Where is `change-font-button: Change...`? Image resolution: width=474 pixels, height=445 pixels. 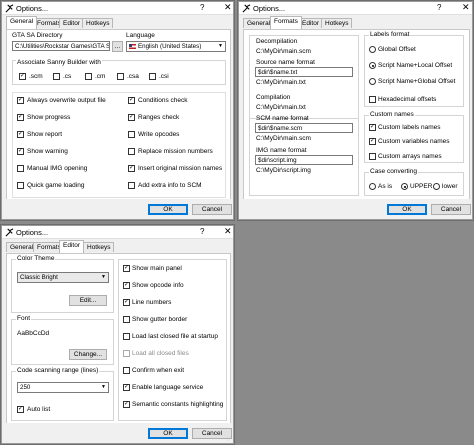
change-font-button: Change... is located at coordinates (88, 354).